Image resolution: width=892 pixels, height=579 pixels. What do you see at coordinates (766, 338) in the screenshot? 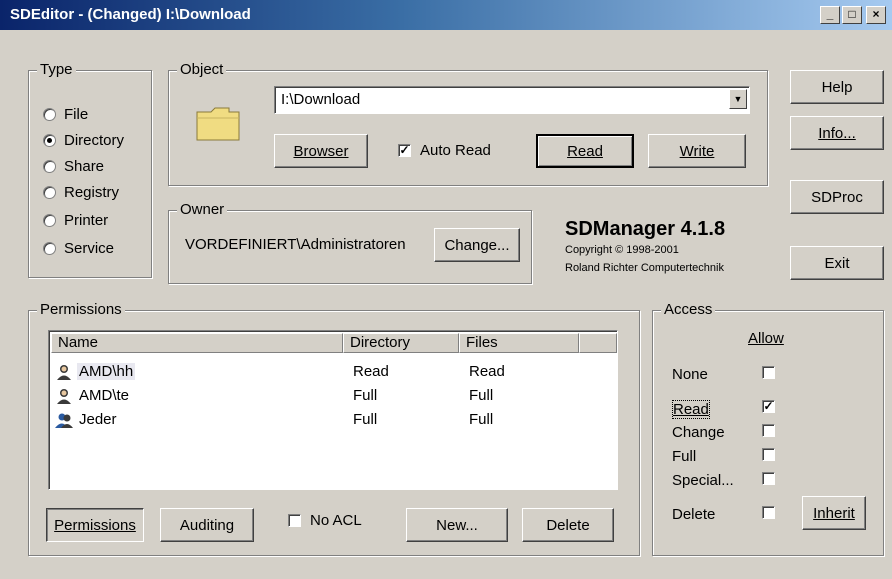
I see `allow-header: Allow` at bounding box center [766, 338].